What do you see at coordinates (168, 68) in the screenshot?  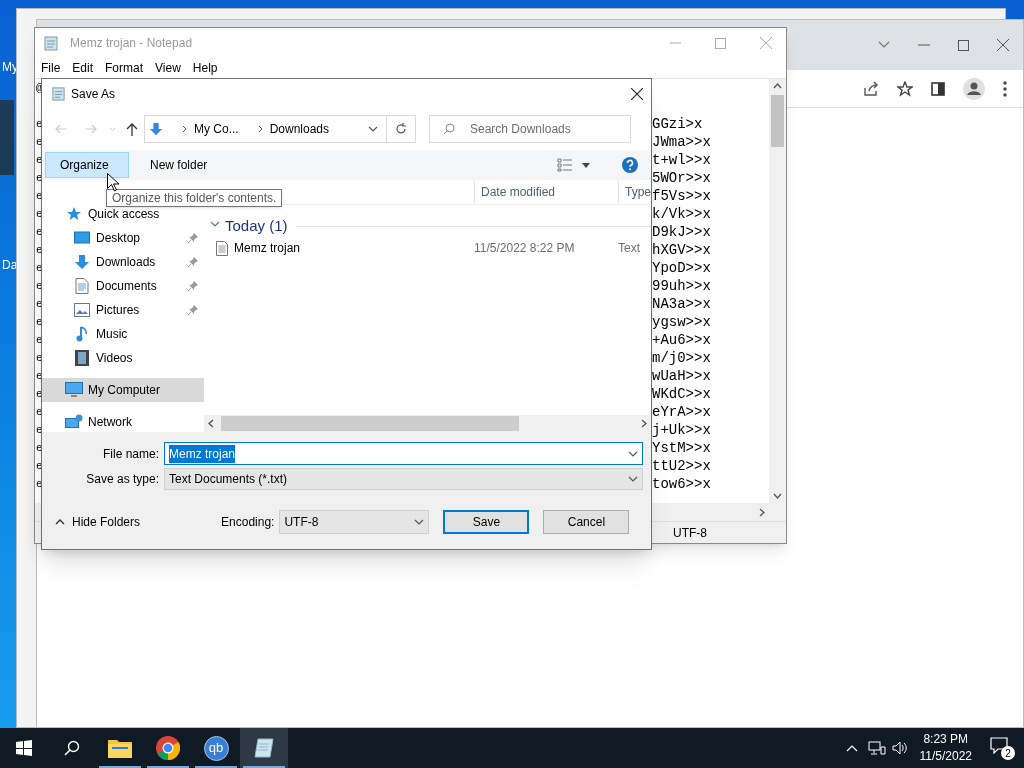 I see `menu-item: View` at bounding box center [168, 68].